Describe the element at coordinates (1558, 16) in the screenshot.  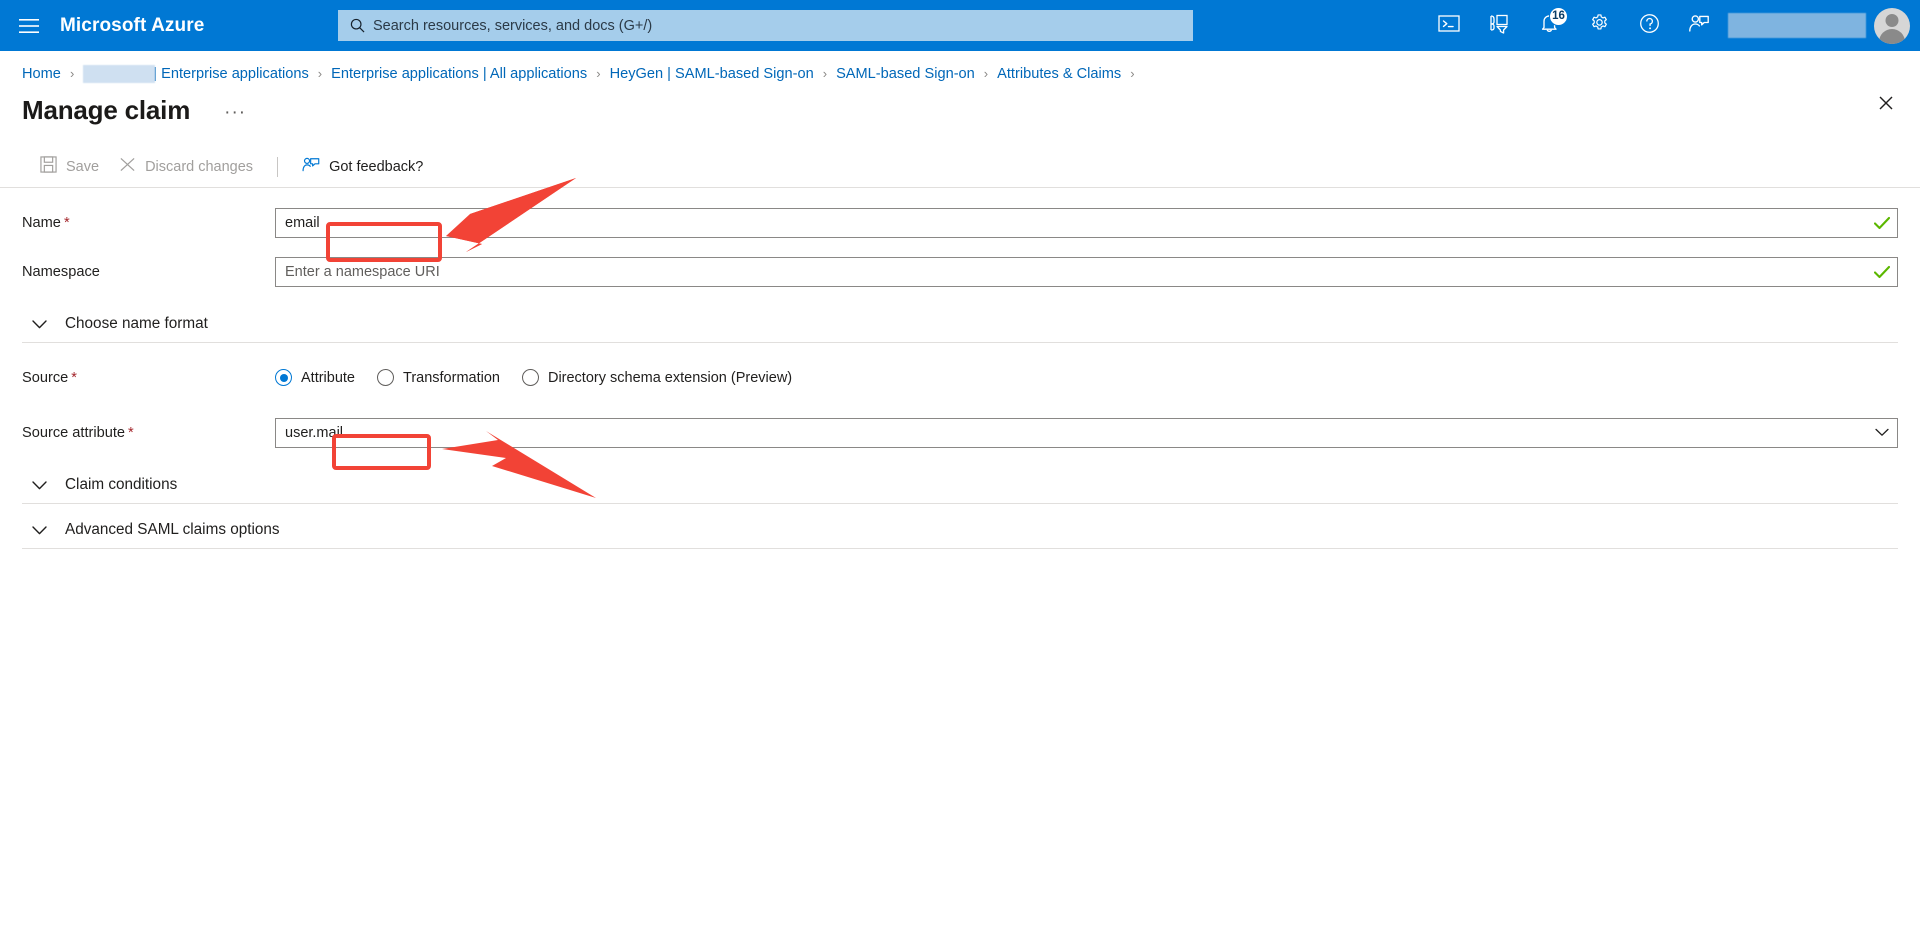
I see `notification-count-badge: 16` at that location.